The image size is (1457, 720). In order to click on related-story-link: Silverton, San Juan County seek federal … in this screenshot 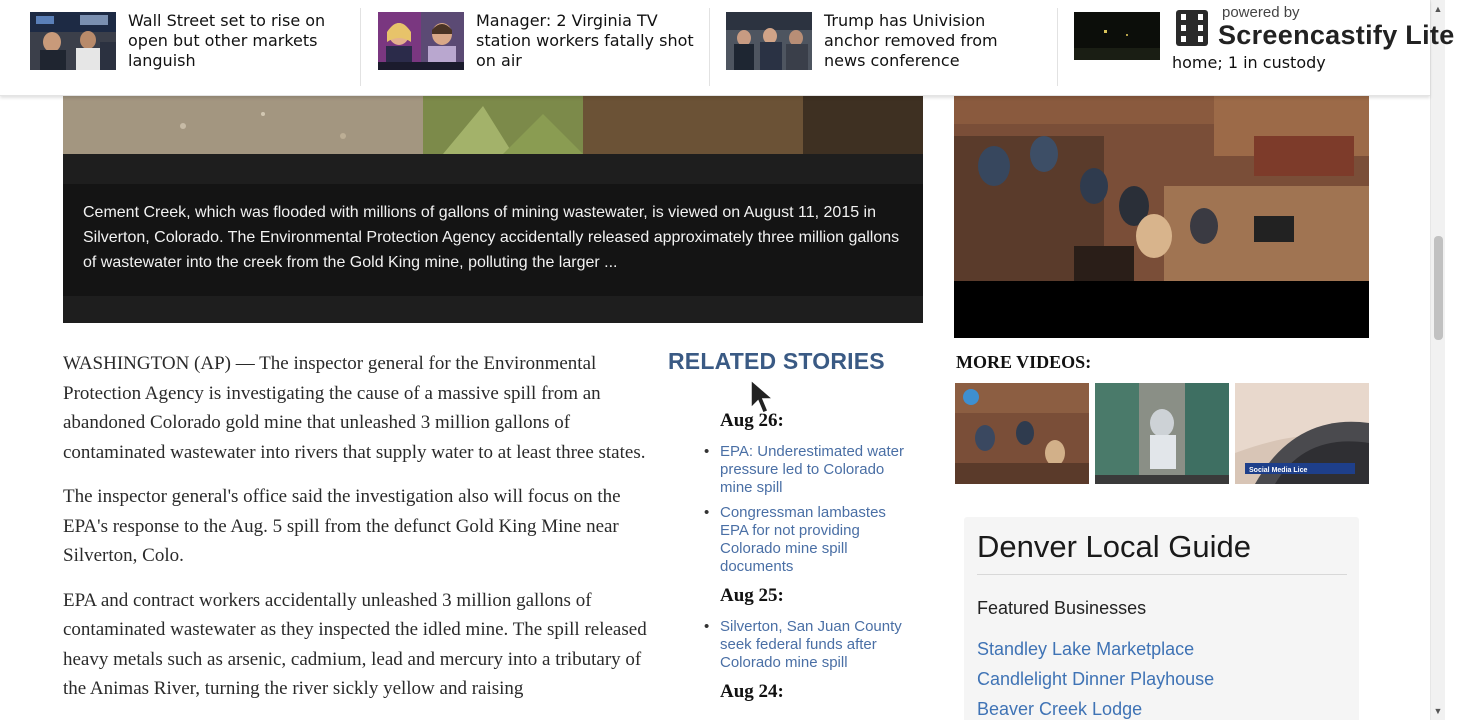, I will do `click(804, 645)`.